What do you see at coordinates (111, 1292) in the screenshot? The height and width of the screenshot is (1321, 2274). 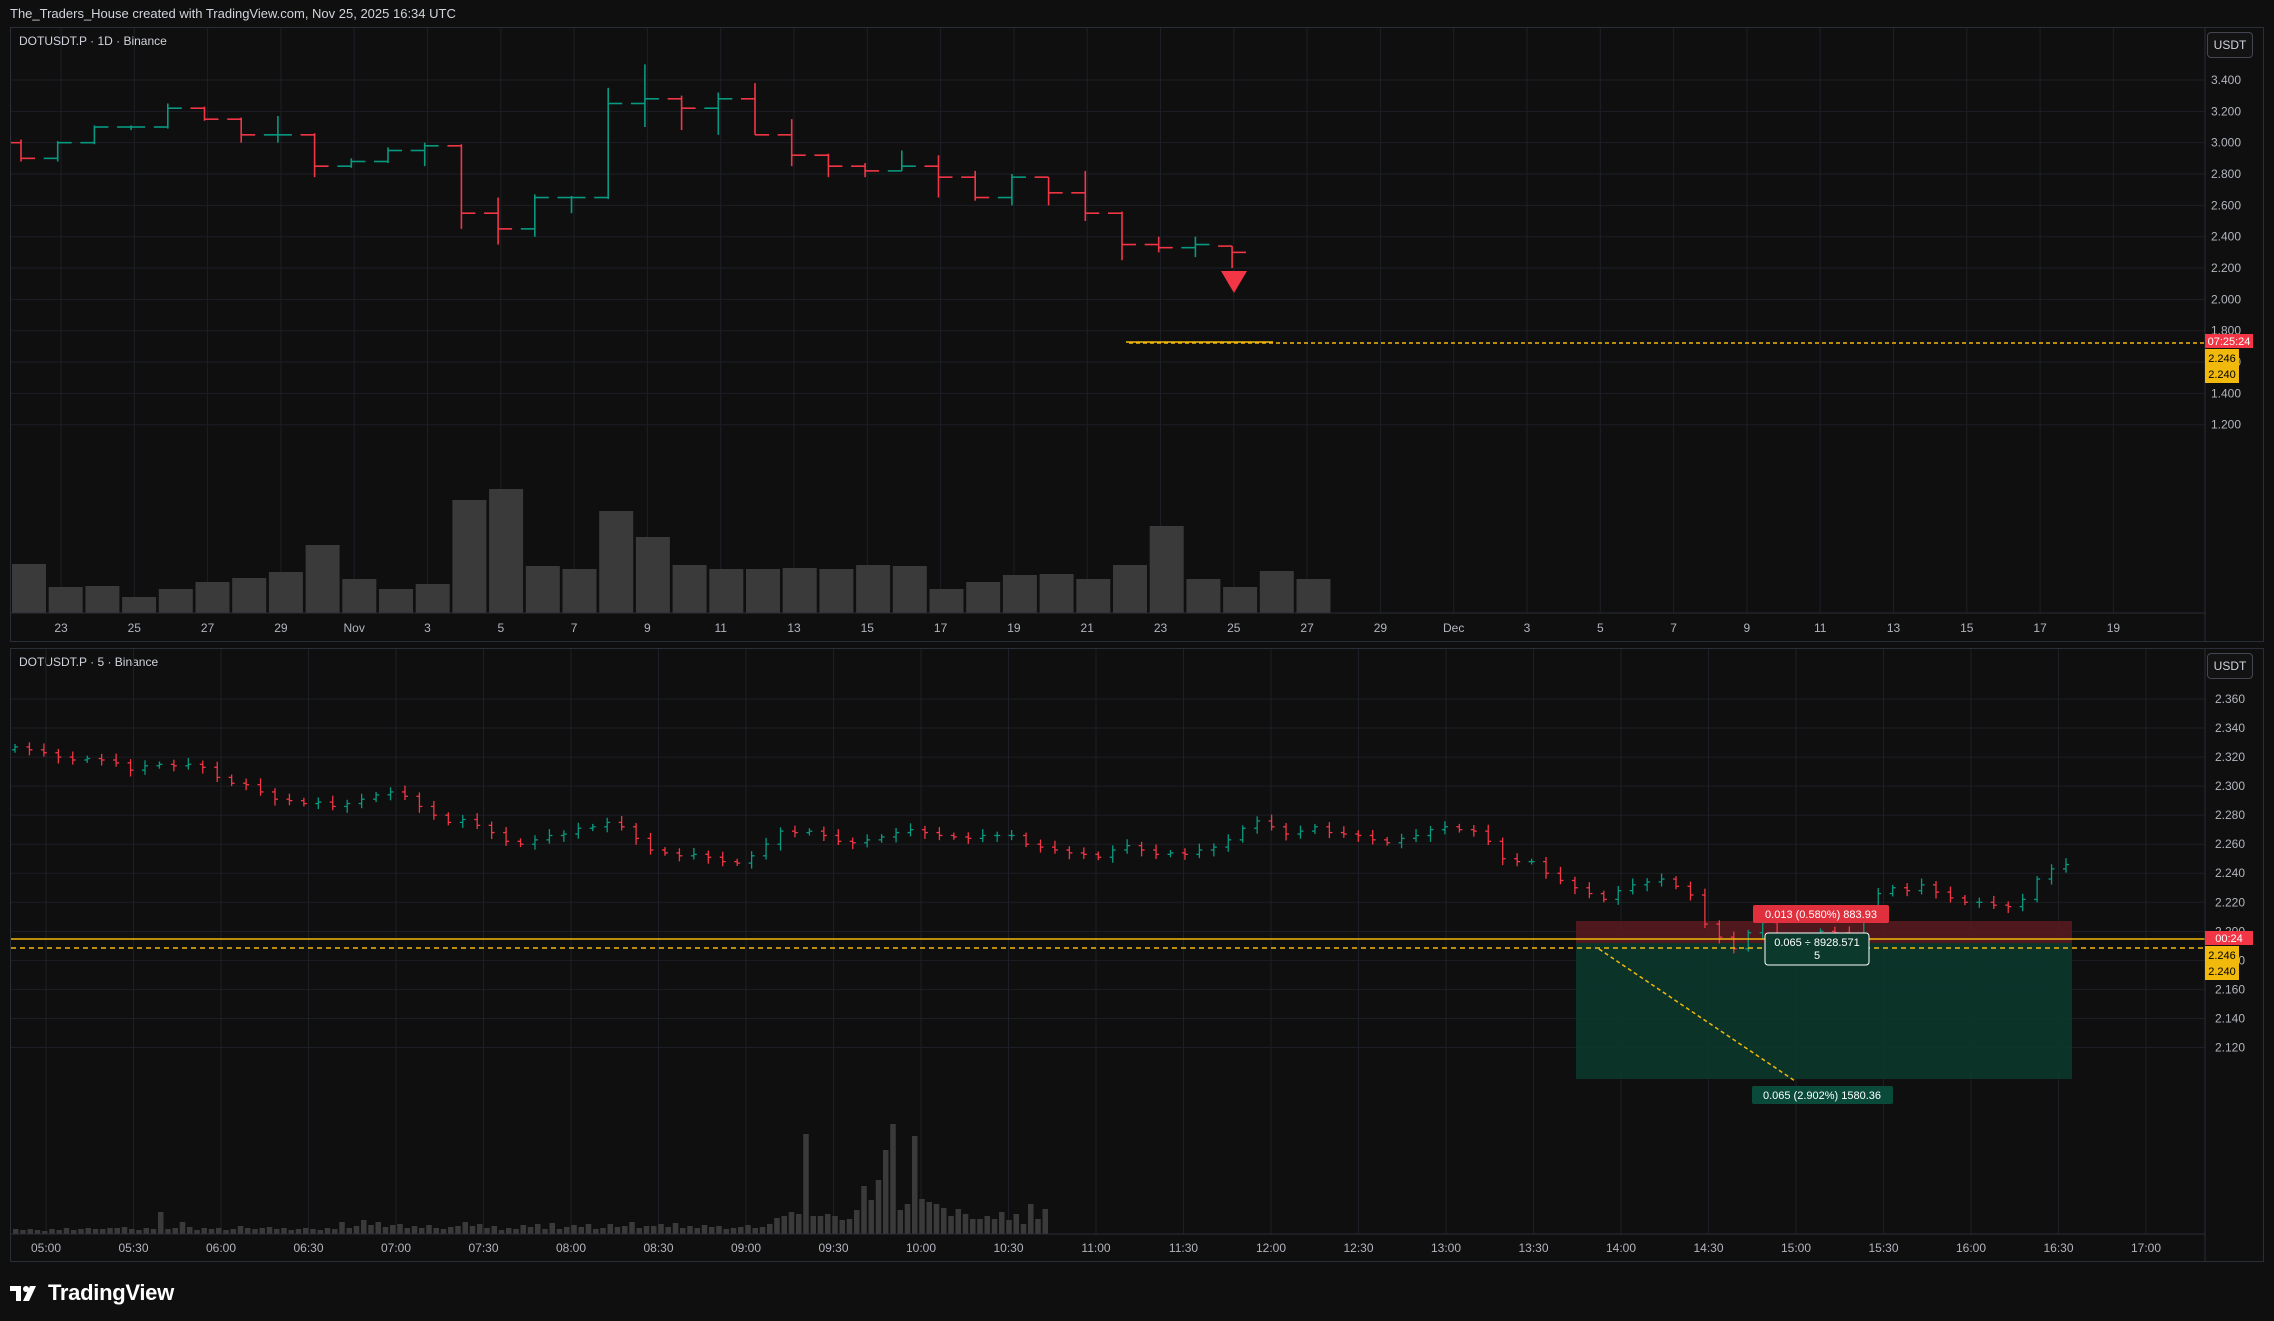 I see `brand-name: TradingView` at bounding box center [111, 1292].